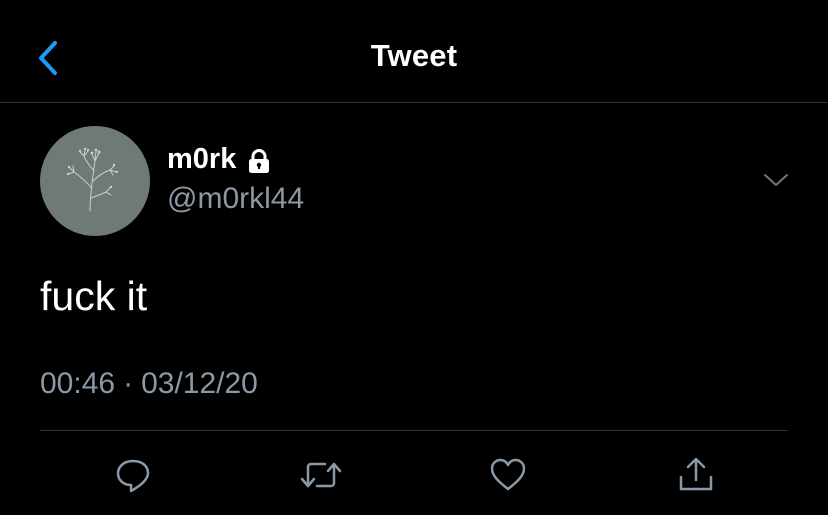 The image size is (828, 515). What do you see at coordinates (259, 161) in the screenshot?
I see `lock-icon` at bounding box center [259, 161].